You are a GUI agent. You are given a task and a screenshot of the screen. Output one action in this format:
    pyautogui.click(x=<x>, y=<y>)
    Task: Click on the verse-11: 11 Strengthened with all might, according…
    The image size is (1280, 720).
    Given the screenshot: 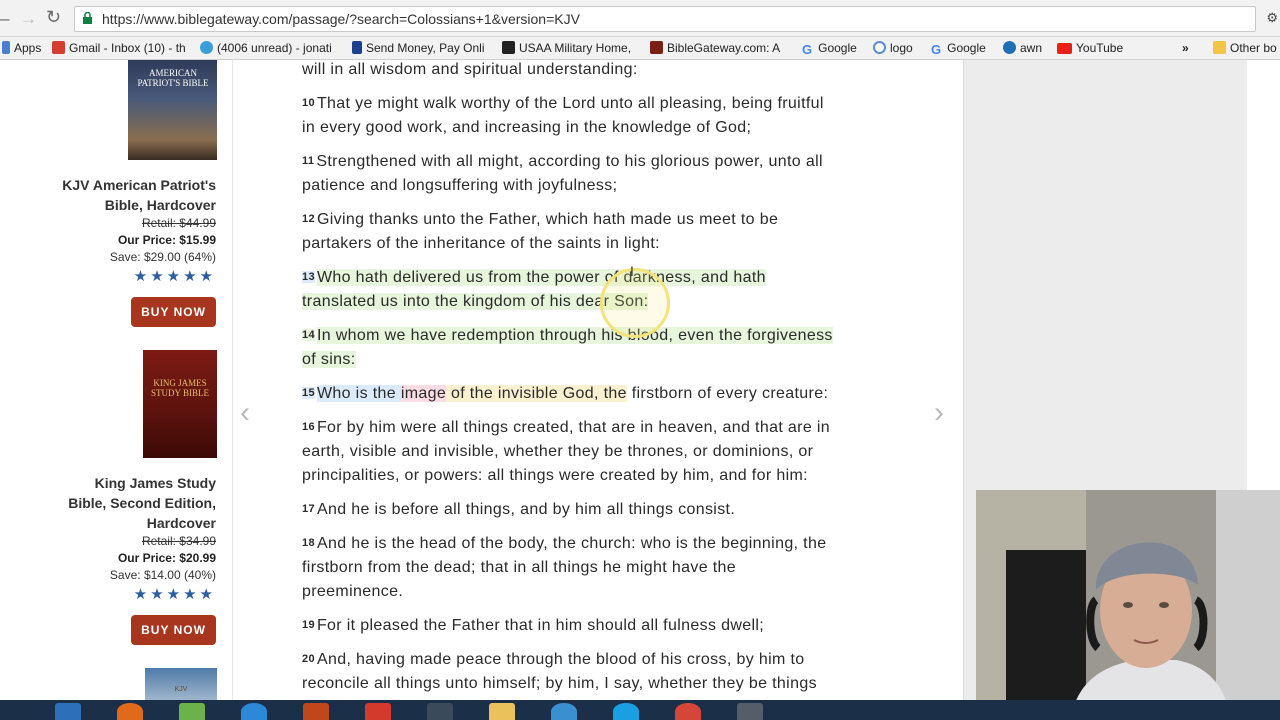 What is the action you would take?
    pyautogui.click(x=562, y=173)
    